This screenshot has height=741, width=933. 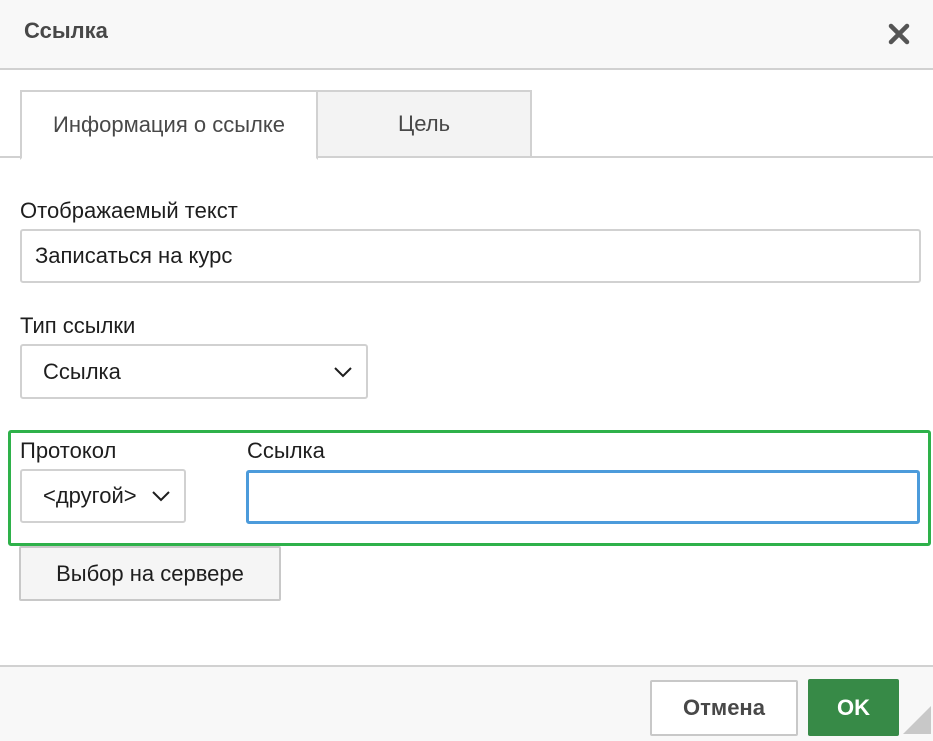 I want to click on tab-link-info-label: Информация о ссылке, so click(x=169, y=124).